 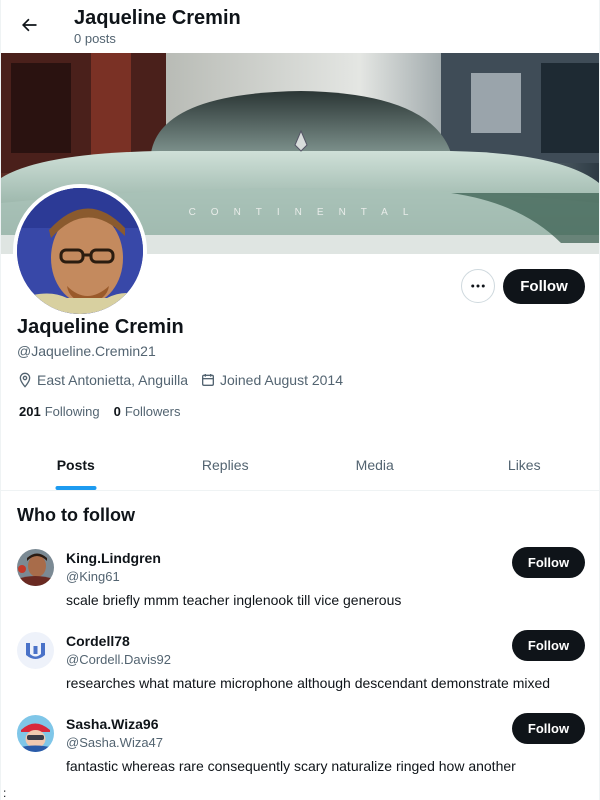 I want to click on more-options-button, so click(x=478, y=286).